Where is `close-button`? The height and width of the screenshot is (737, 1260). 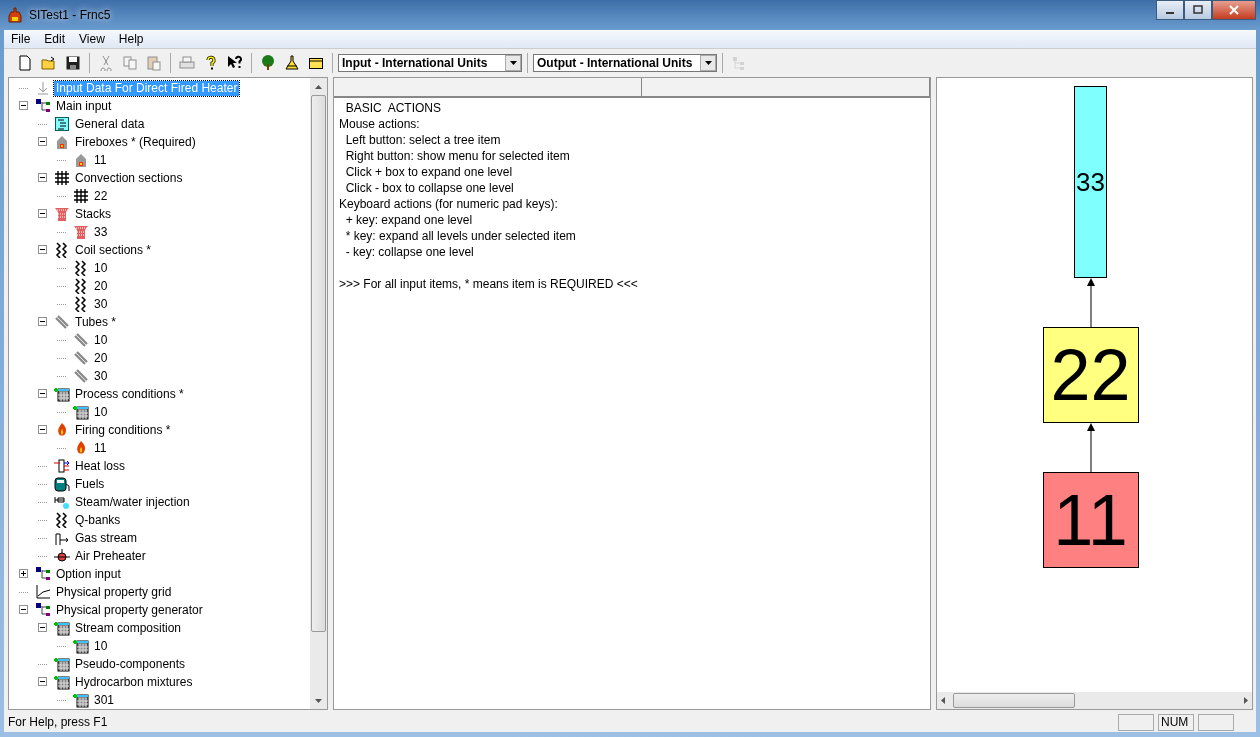 close-button is located at coordinates (1234, 10).